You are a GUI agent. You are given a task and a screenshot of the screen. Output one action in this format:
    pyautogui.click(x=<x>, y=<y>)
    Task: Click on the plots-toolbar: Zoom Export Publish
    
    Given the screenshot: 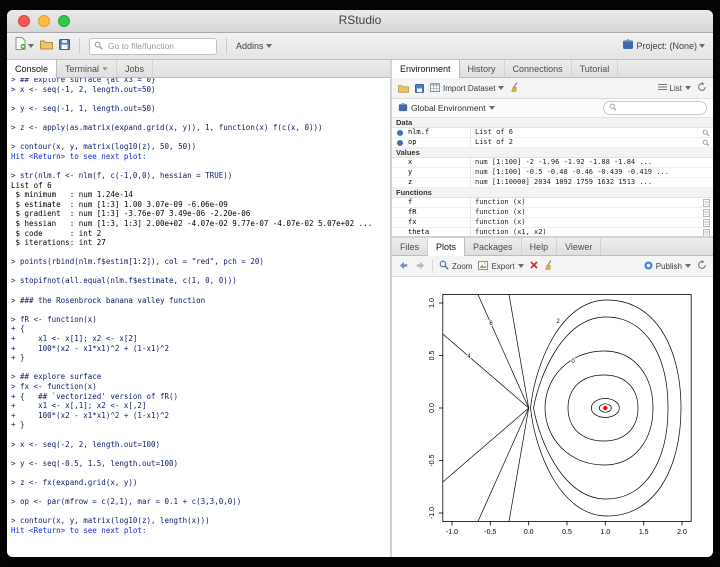 What is the action you would take?
    pyautogui.click(x=552, y=266)
    